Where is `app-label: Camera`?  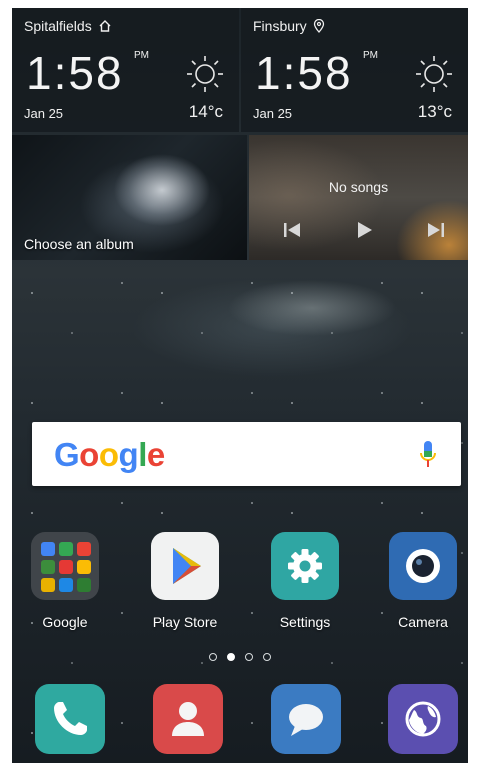
app-label: Camera is located at coordinates (423, 622).